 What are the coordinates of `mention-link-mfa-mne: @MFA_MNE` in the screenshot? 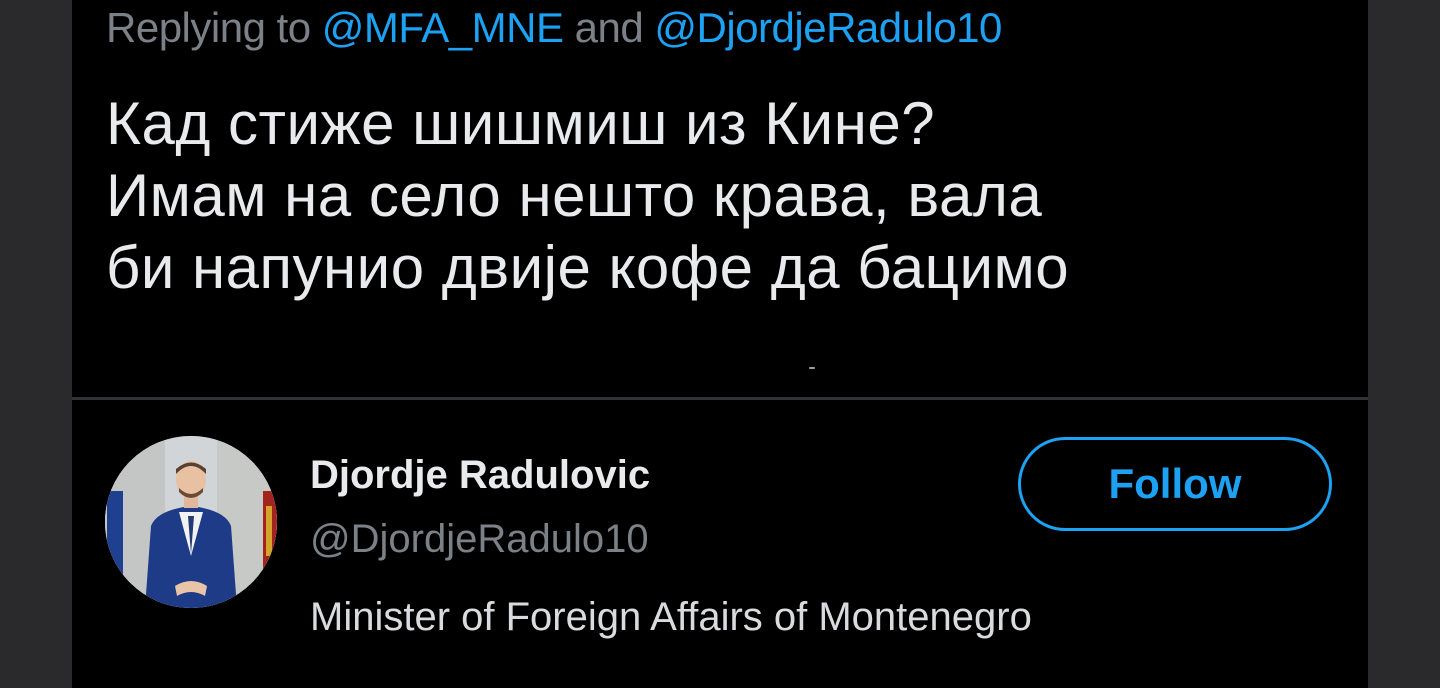 It's located at (443, 27).